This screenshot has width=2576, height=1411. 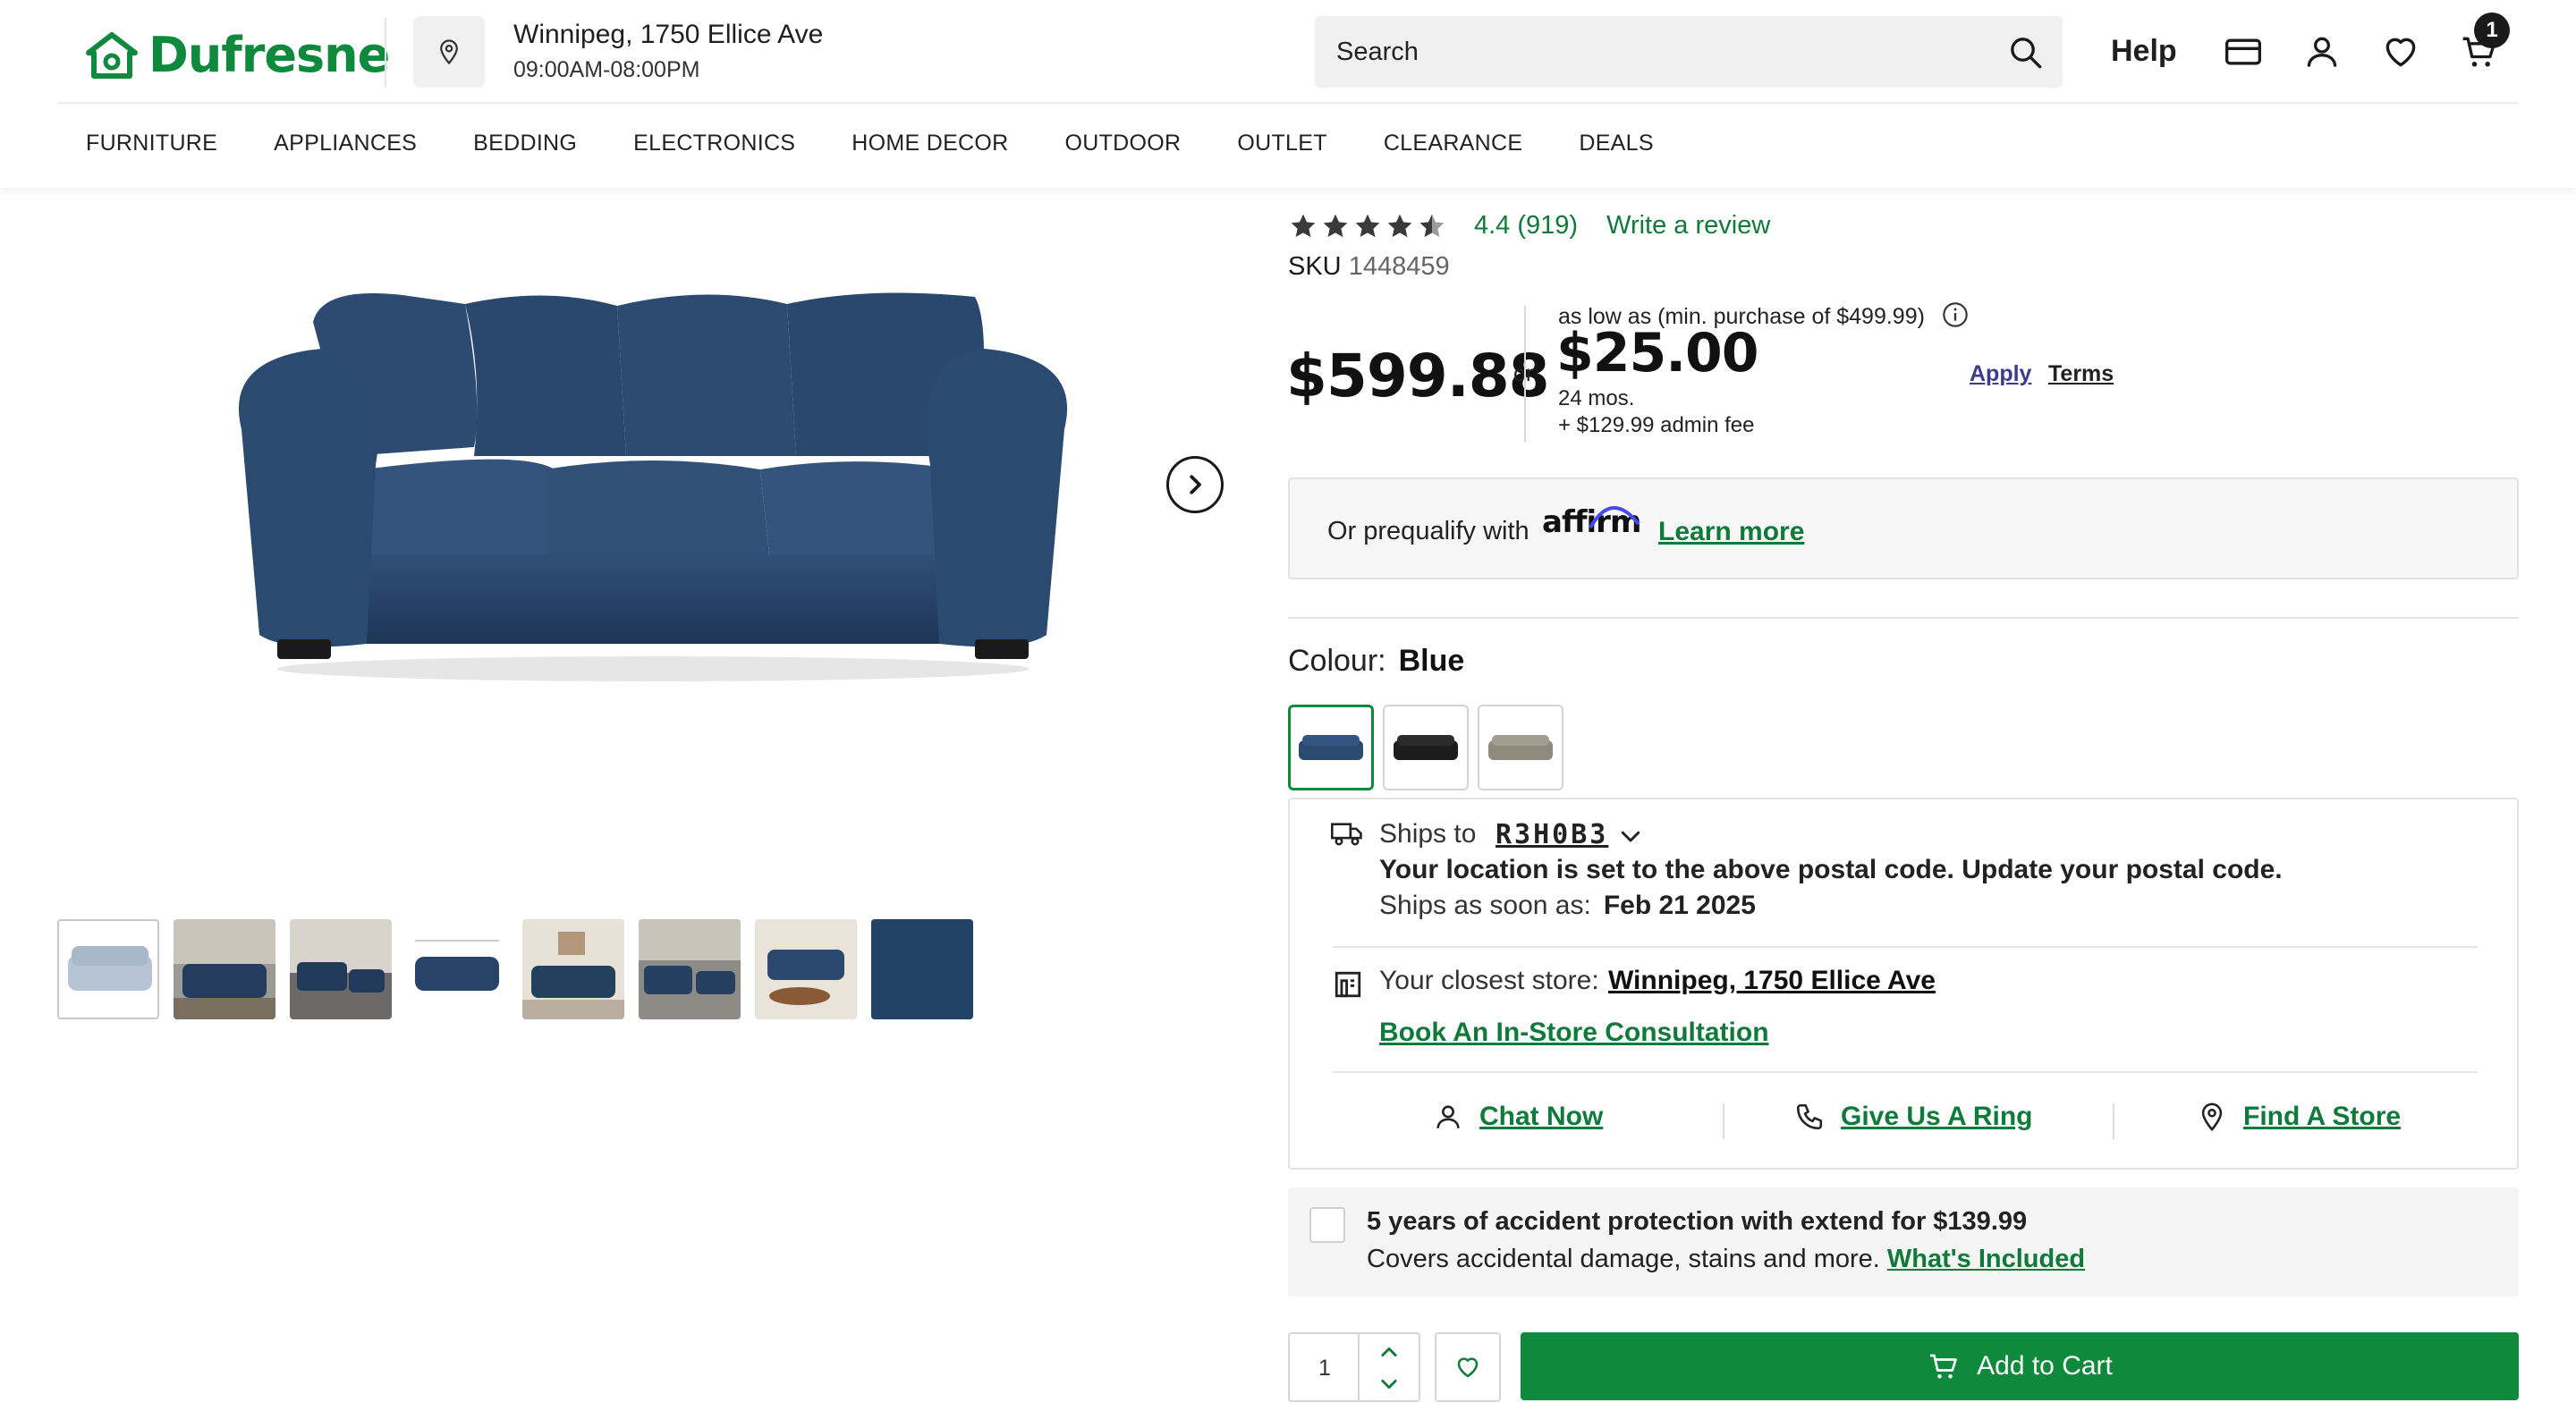 What do you see at coordinates (1525, 374) in the screenshot?
I see `financing-divider` at bounding box center [1525, 374].